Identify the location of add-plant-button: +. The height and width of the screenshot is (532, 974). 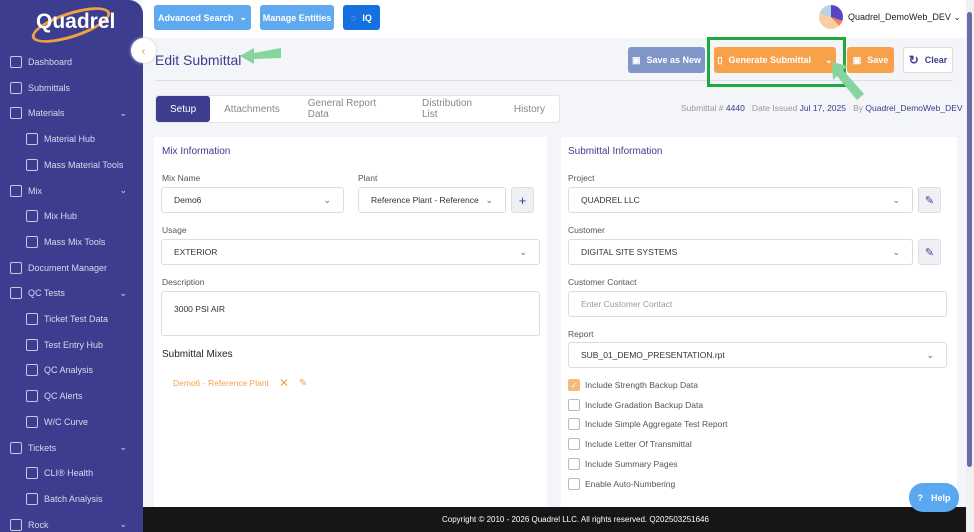
(522, 200).